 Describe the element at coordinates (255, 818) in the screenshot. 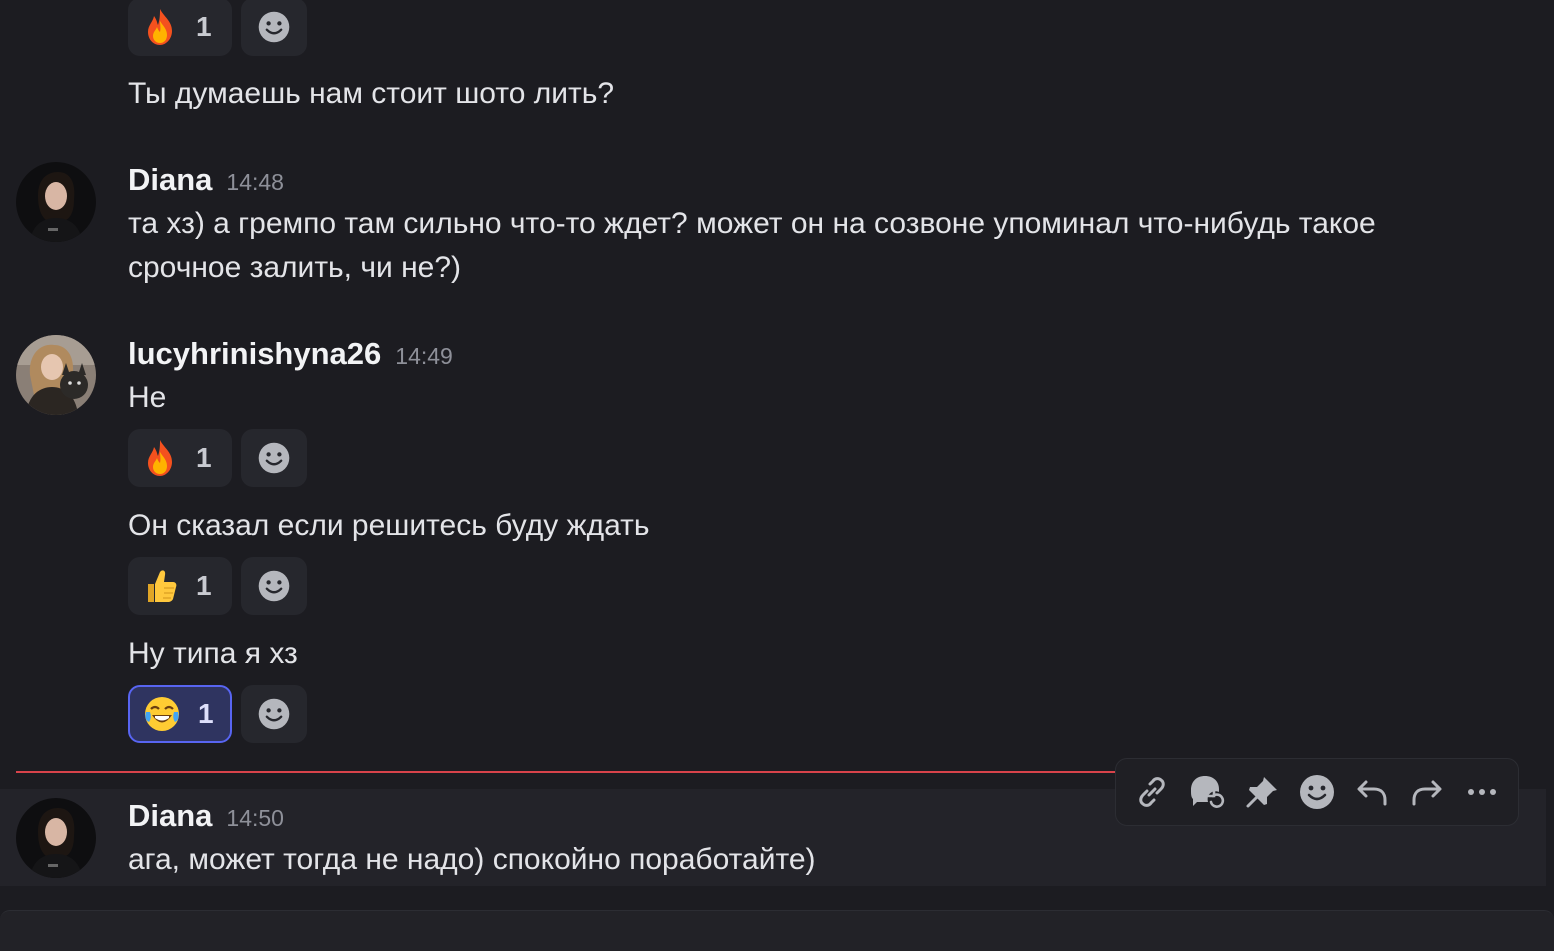

I see `timestamp: 14:50` at that location.